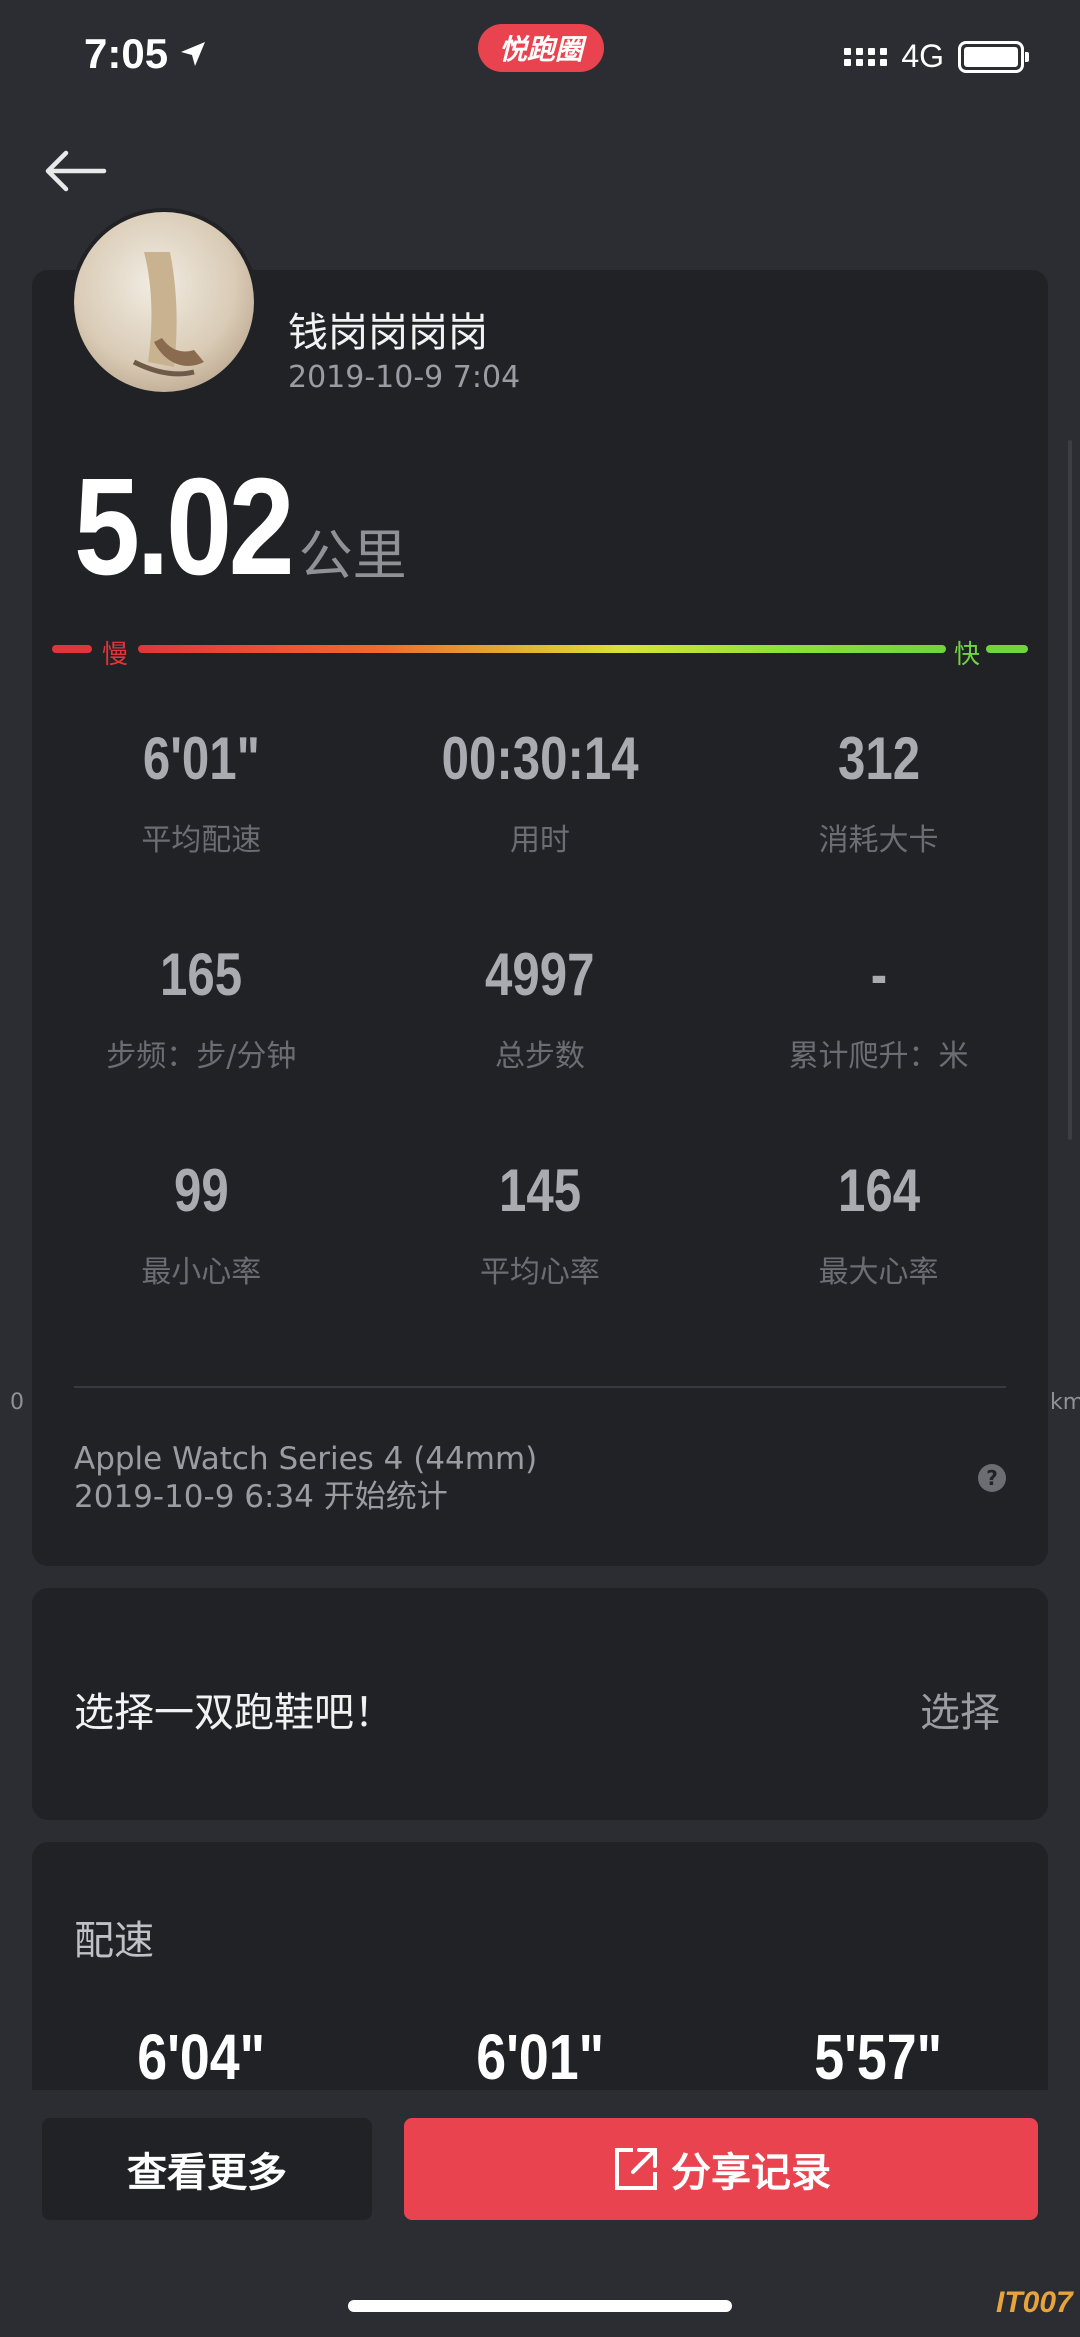  I want to click on pace-value: 6'01", so click(540, 2057).